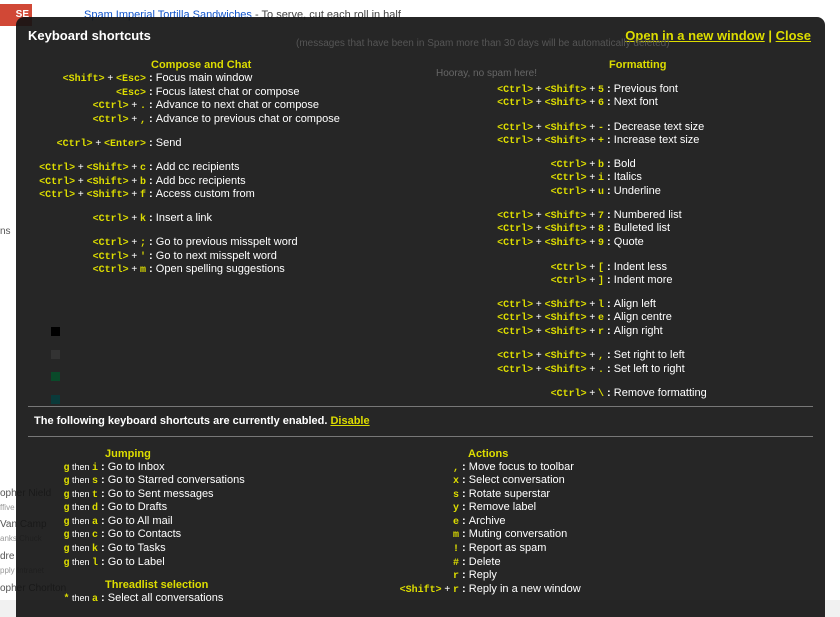 The image size is (840, 617). What do you see at coordinates (488, 454) in the screenshot?
I see `actions-heading: Actions` at bounding box center [488, 454].